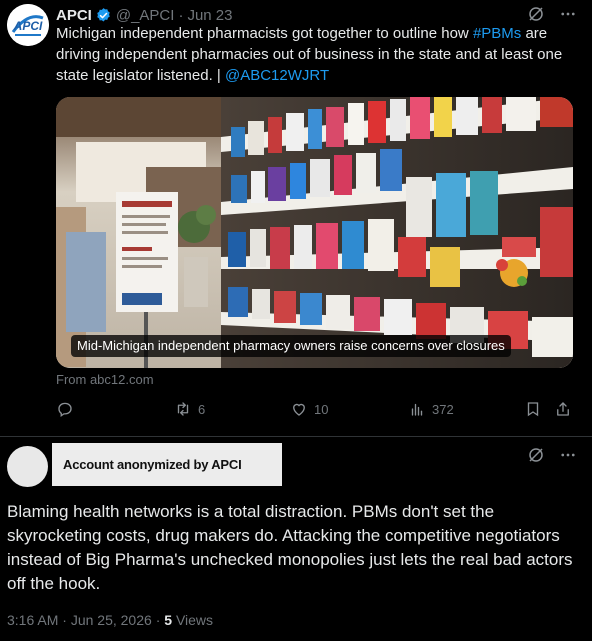 The width and height of the screenshot is (592, 641). I want to click on apci-avatar: APCI, so click(28, 25).